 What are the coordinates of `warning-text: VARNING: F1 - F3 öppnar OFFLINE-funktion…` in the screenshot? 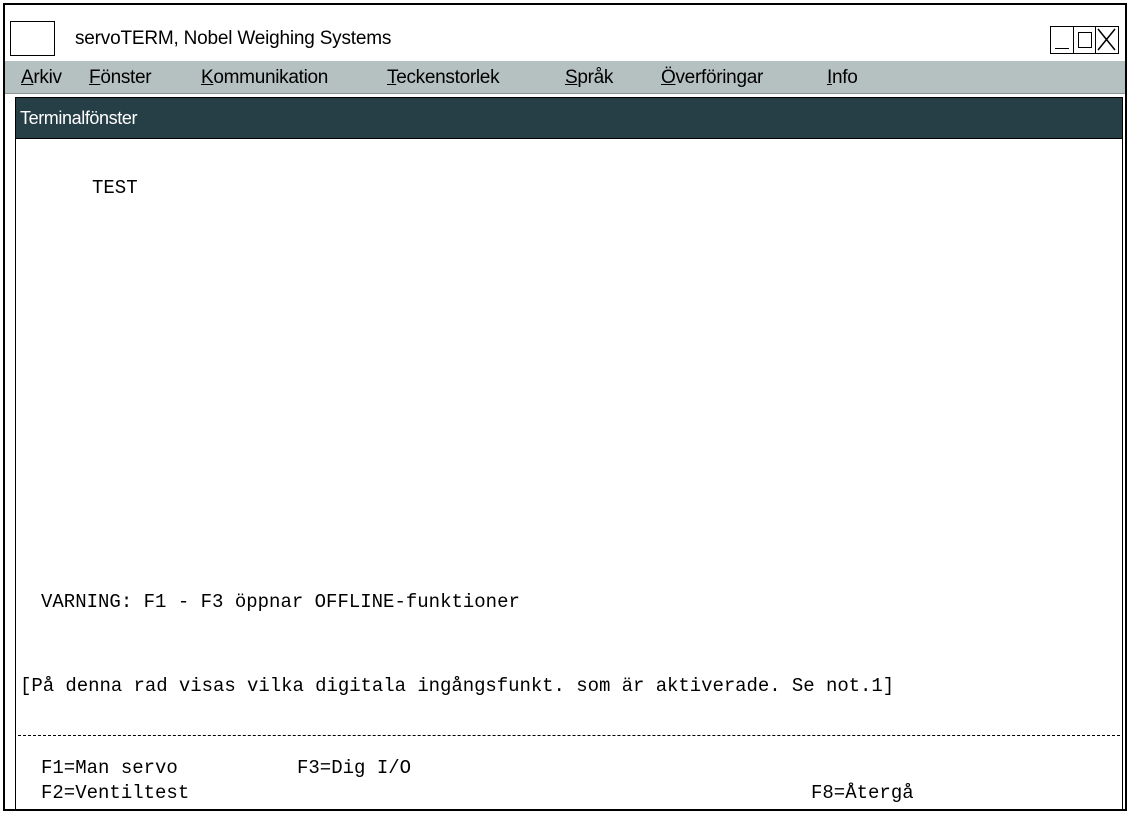 It's located at (280, 602).